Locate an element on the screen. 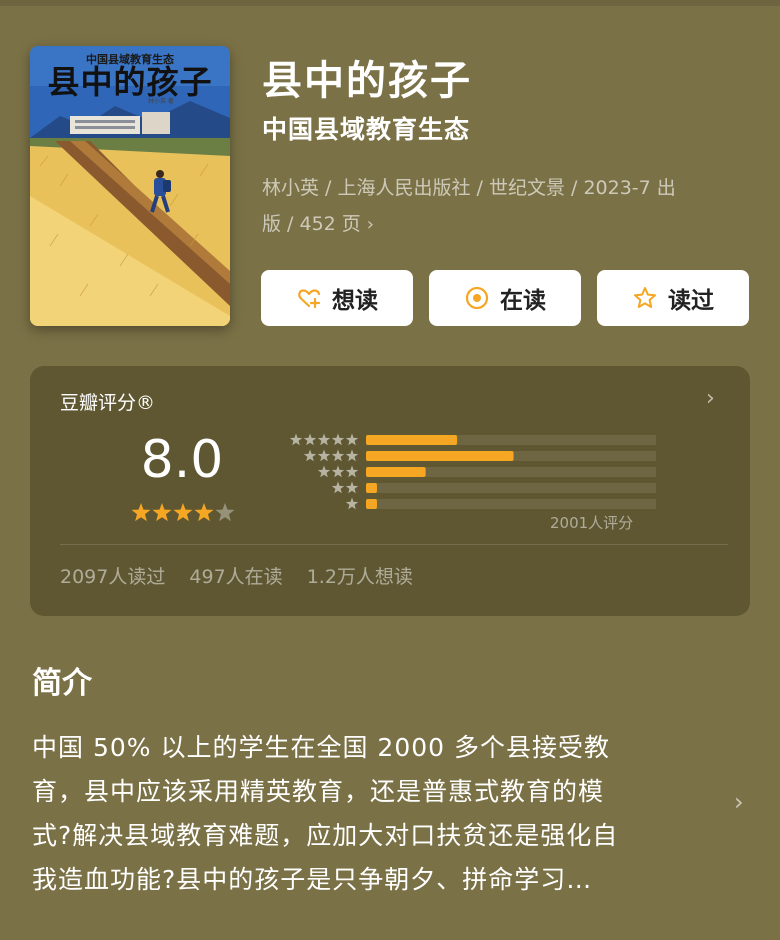 This screenshot has height=940, width=780. want-count: 1.2万人想读 is located at coordinates (359, 577).